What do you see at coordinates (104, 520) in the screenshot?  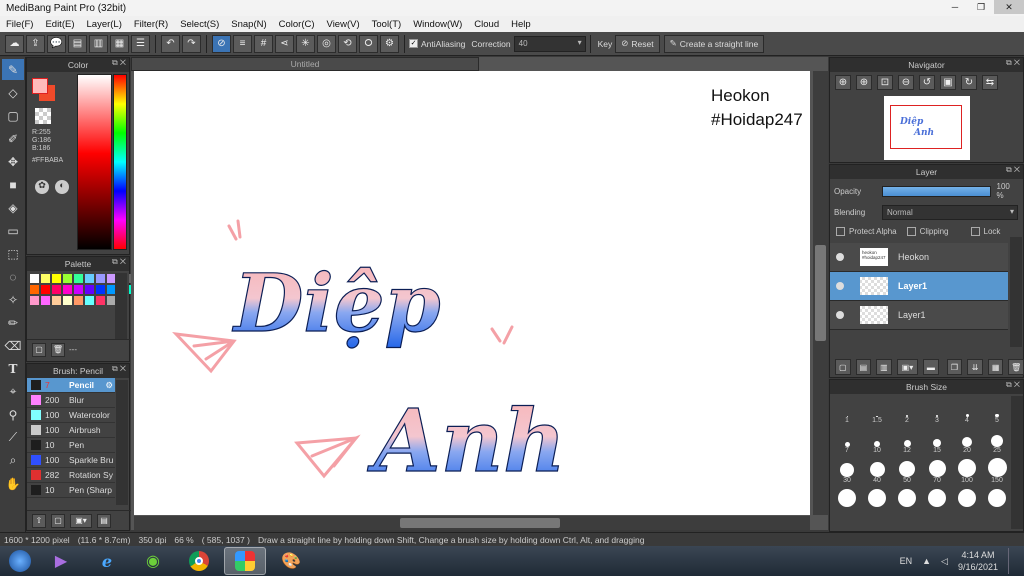 I see `delete-brush-icon: ▤` at bounding box center [104, 520].